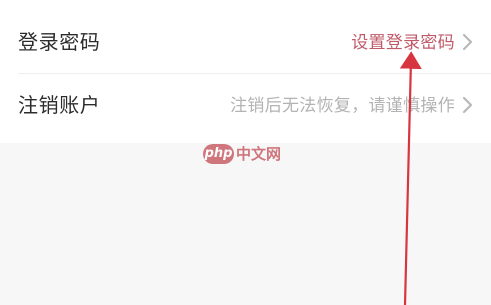  I want to click on php-cn-watermark: php 中文网, so click(246, 154).